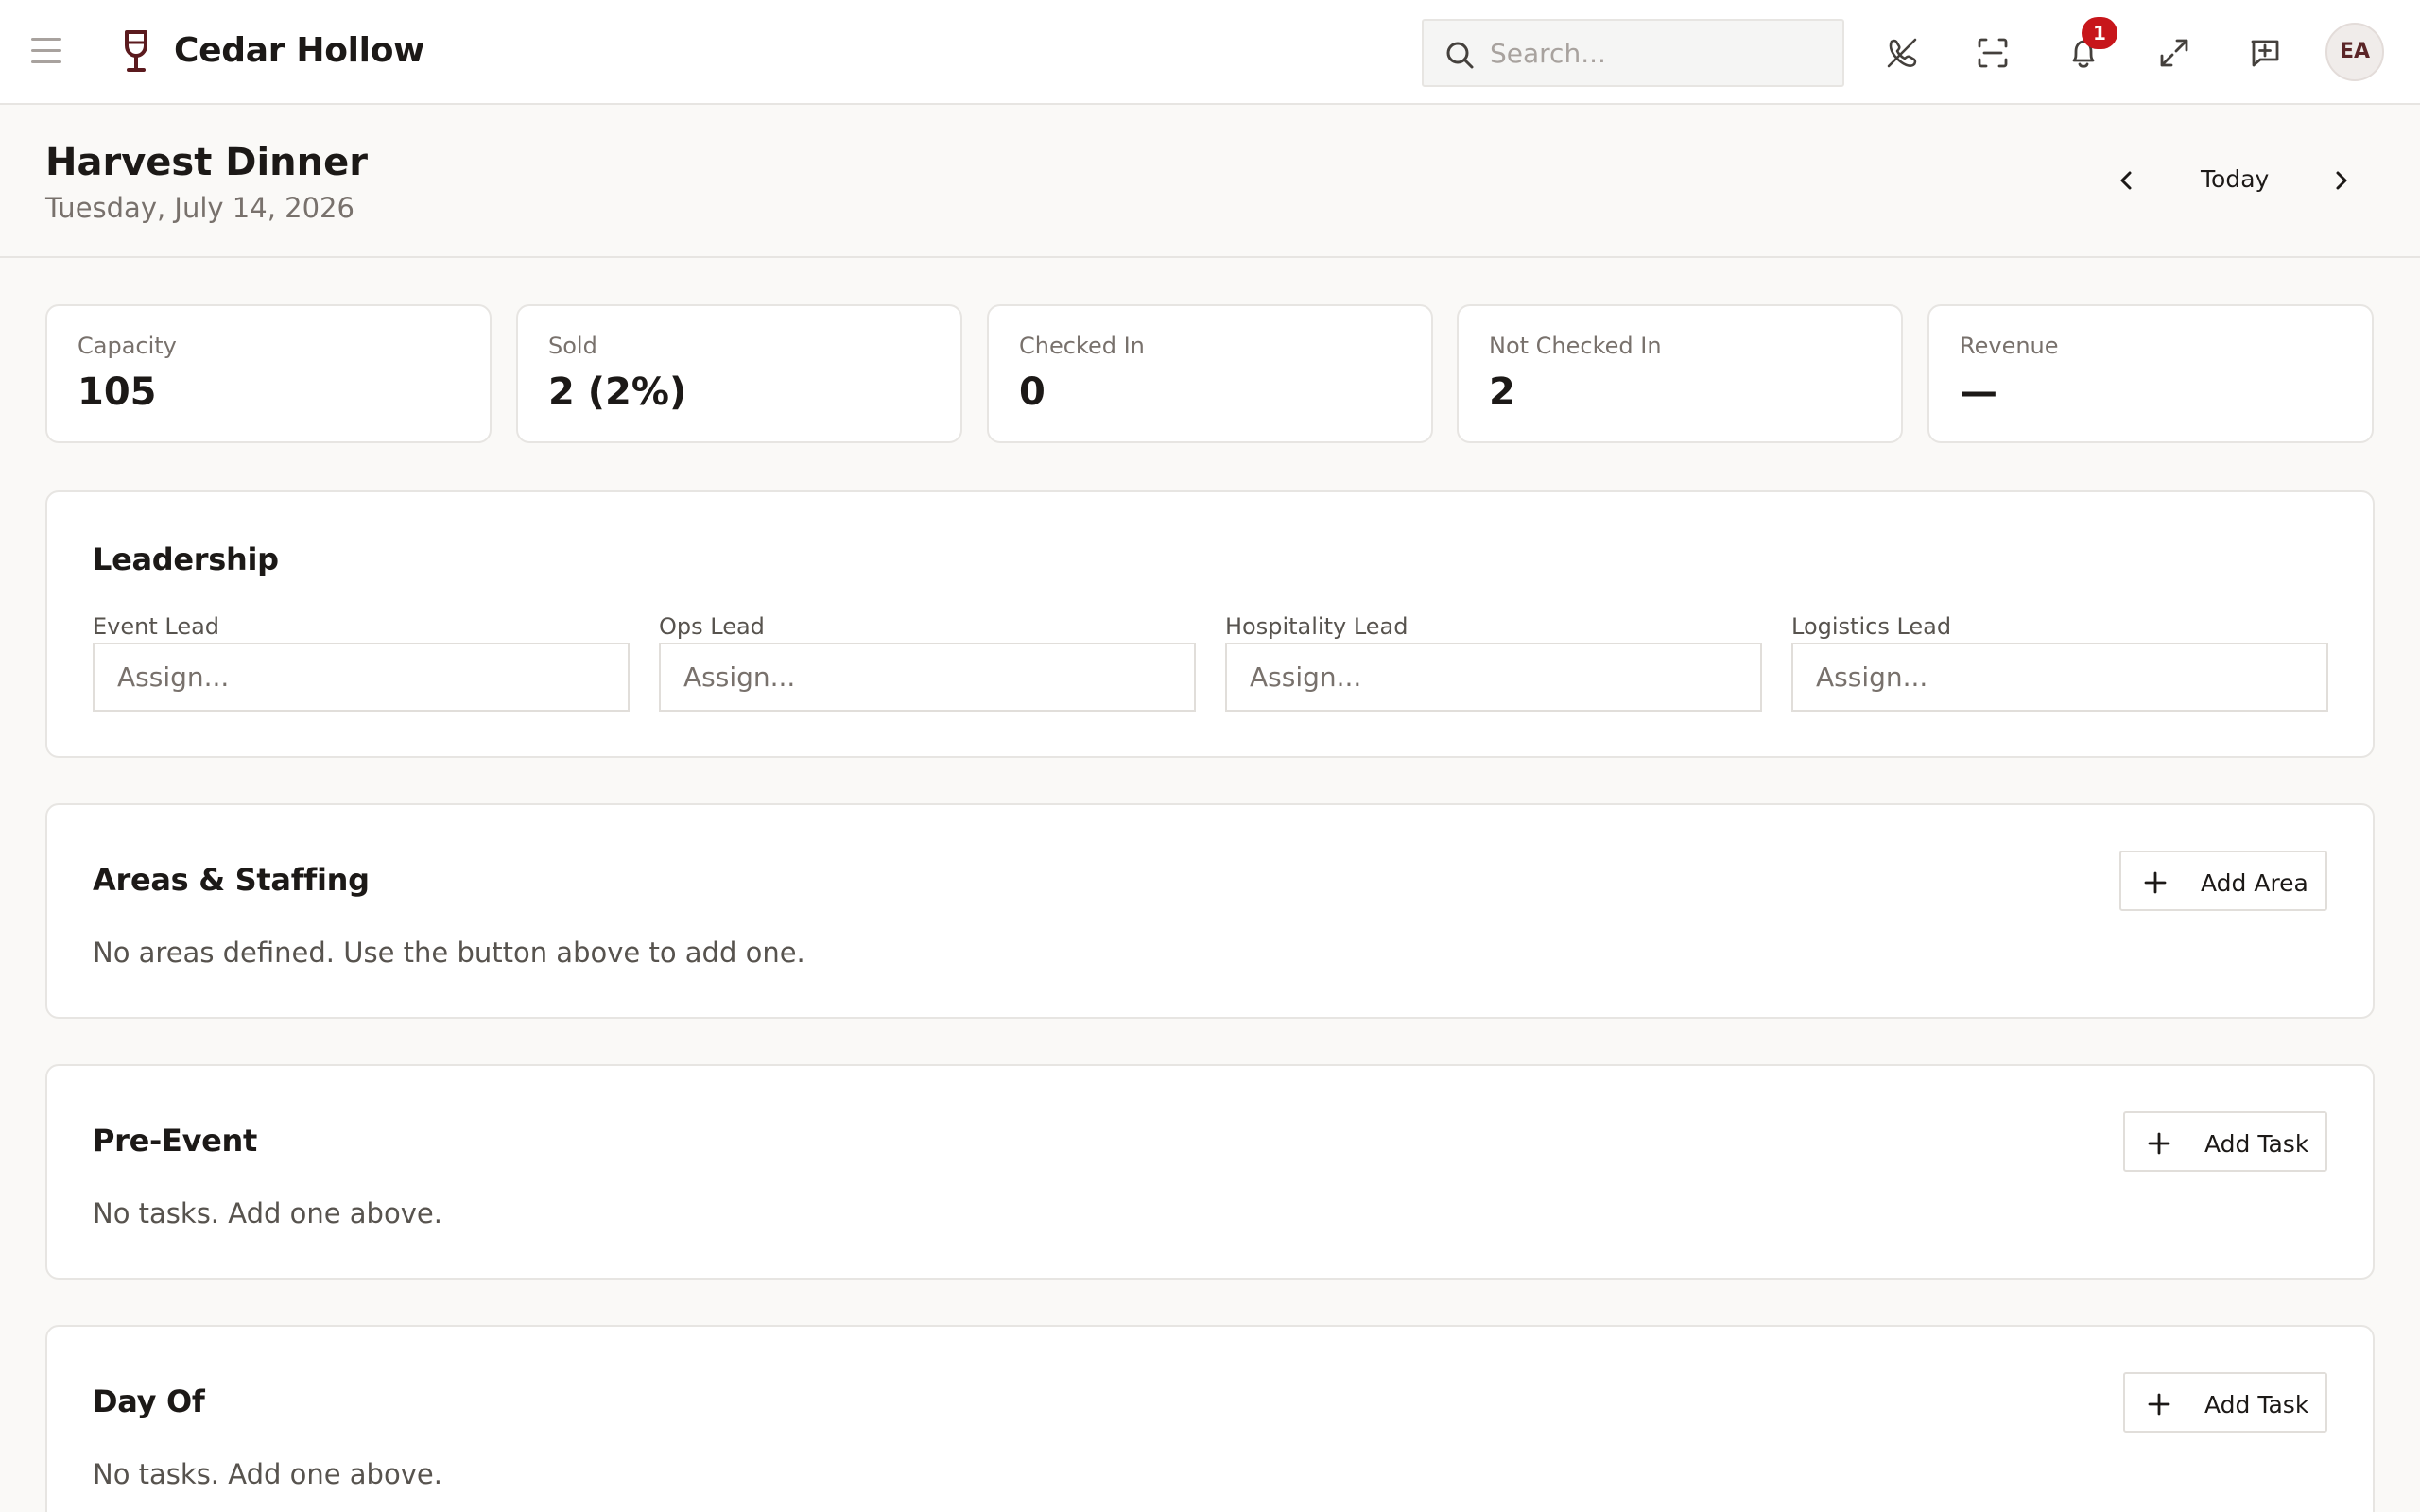  What do you see at coordinates (2059, 677) in the screenshot?
I see `logistics-lead-input` at bounding box center [2059, 677].